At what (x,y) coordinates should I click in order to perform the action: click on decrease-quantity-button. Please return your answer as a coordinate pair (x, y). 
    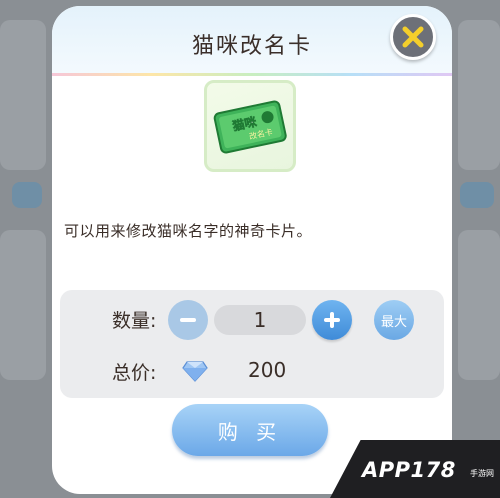
    Looking at the image, I should click on (188, 320).